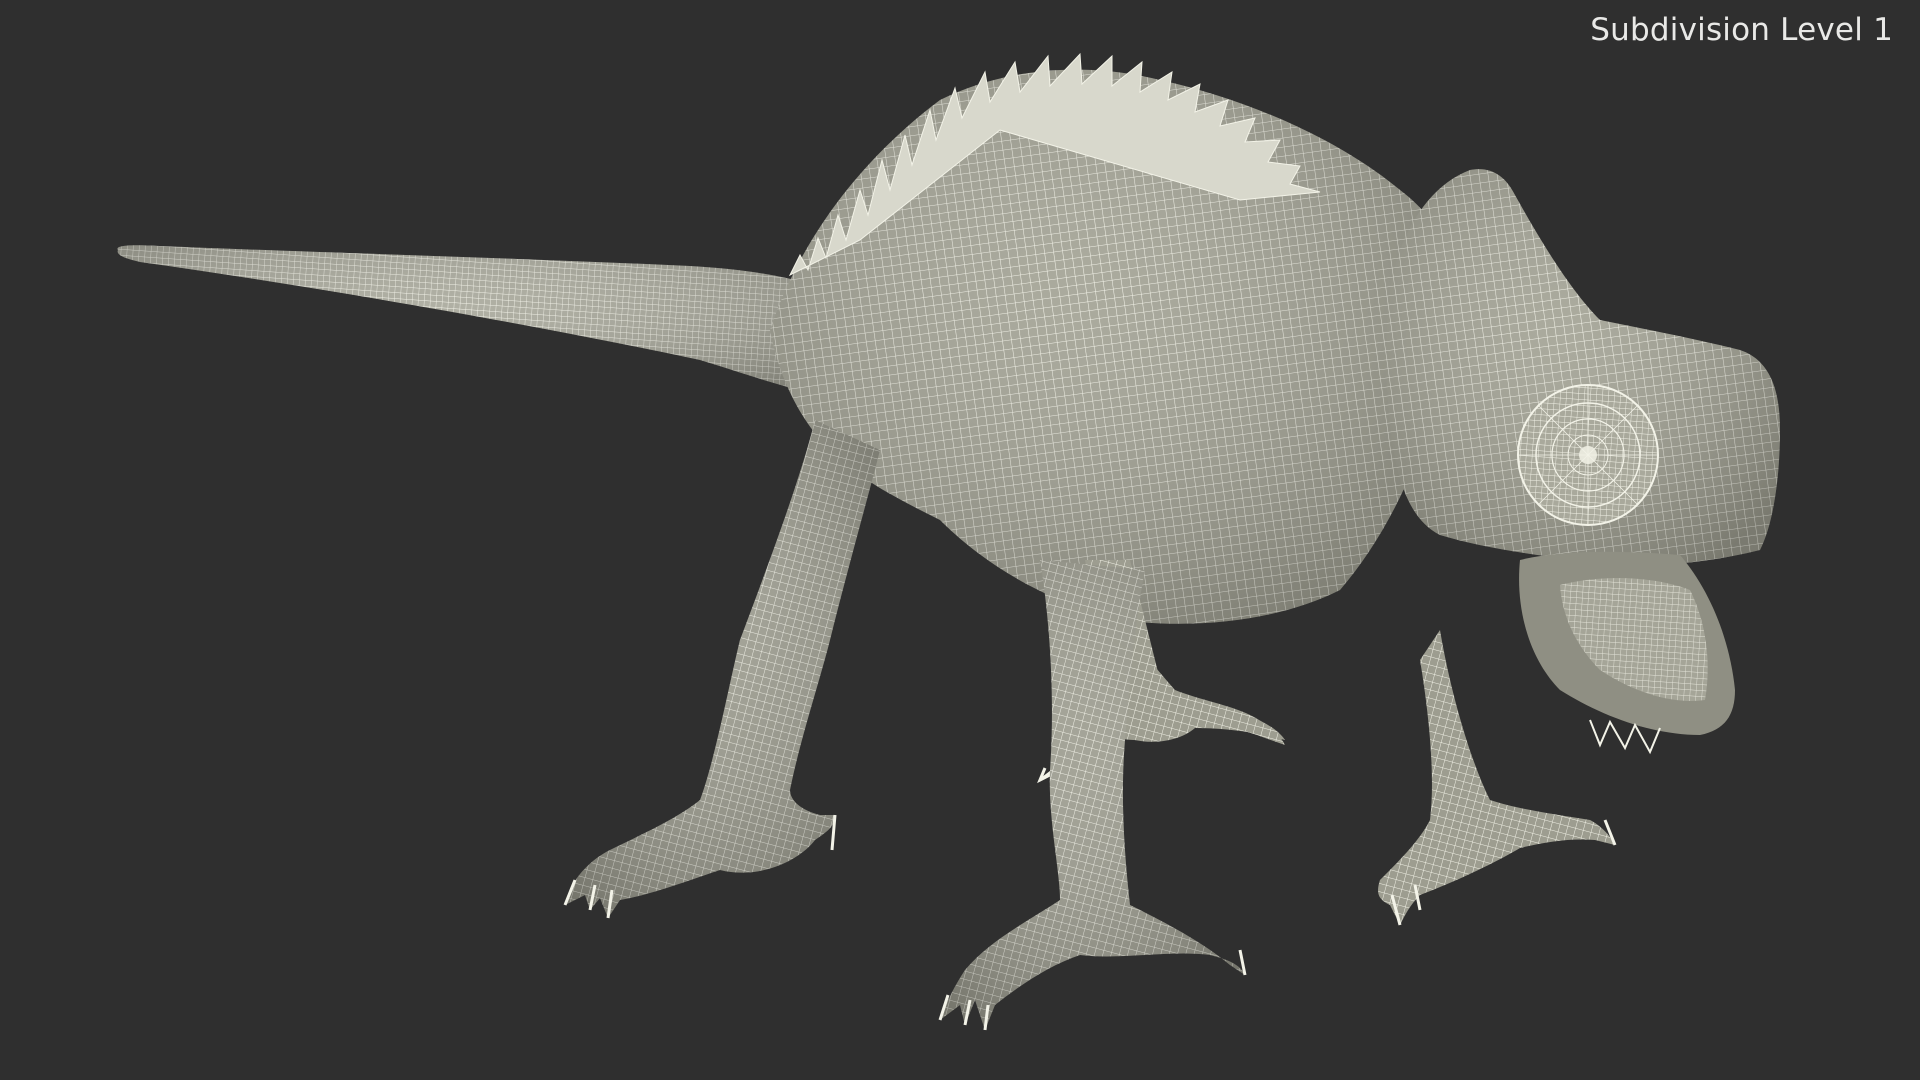 This screenshot has width=1920, height=1080. I want to click on hind-left-leg, so click(721, 669).